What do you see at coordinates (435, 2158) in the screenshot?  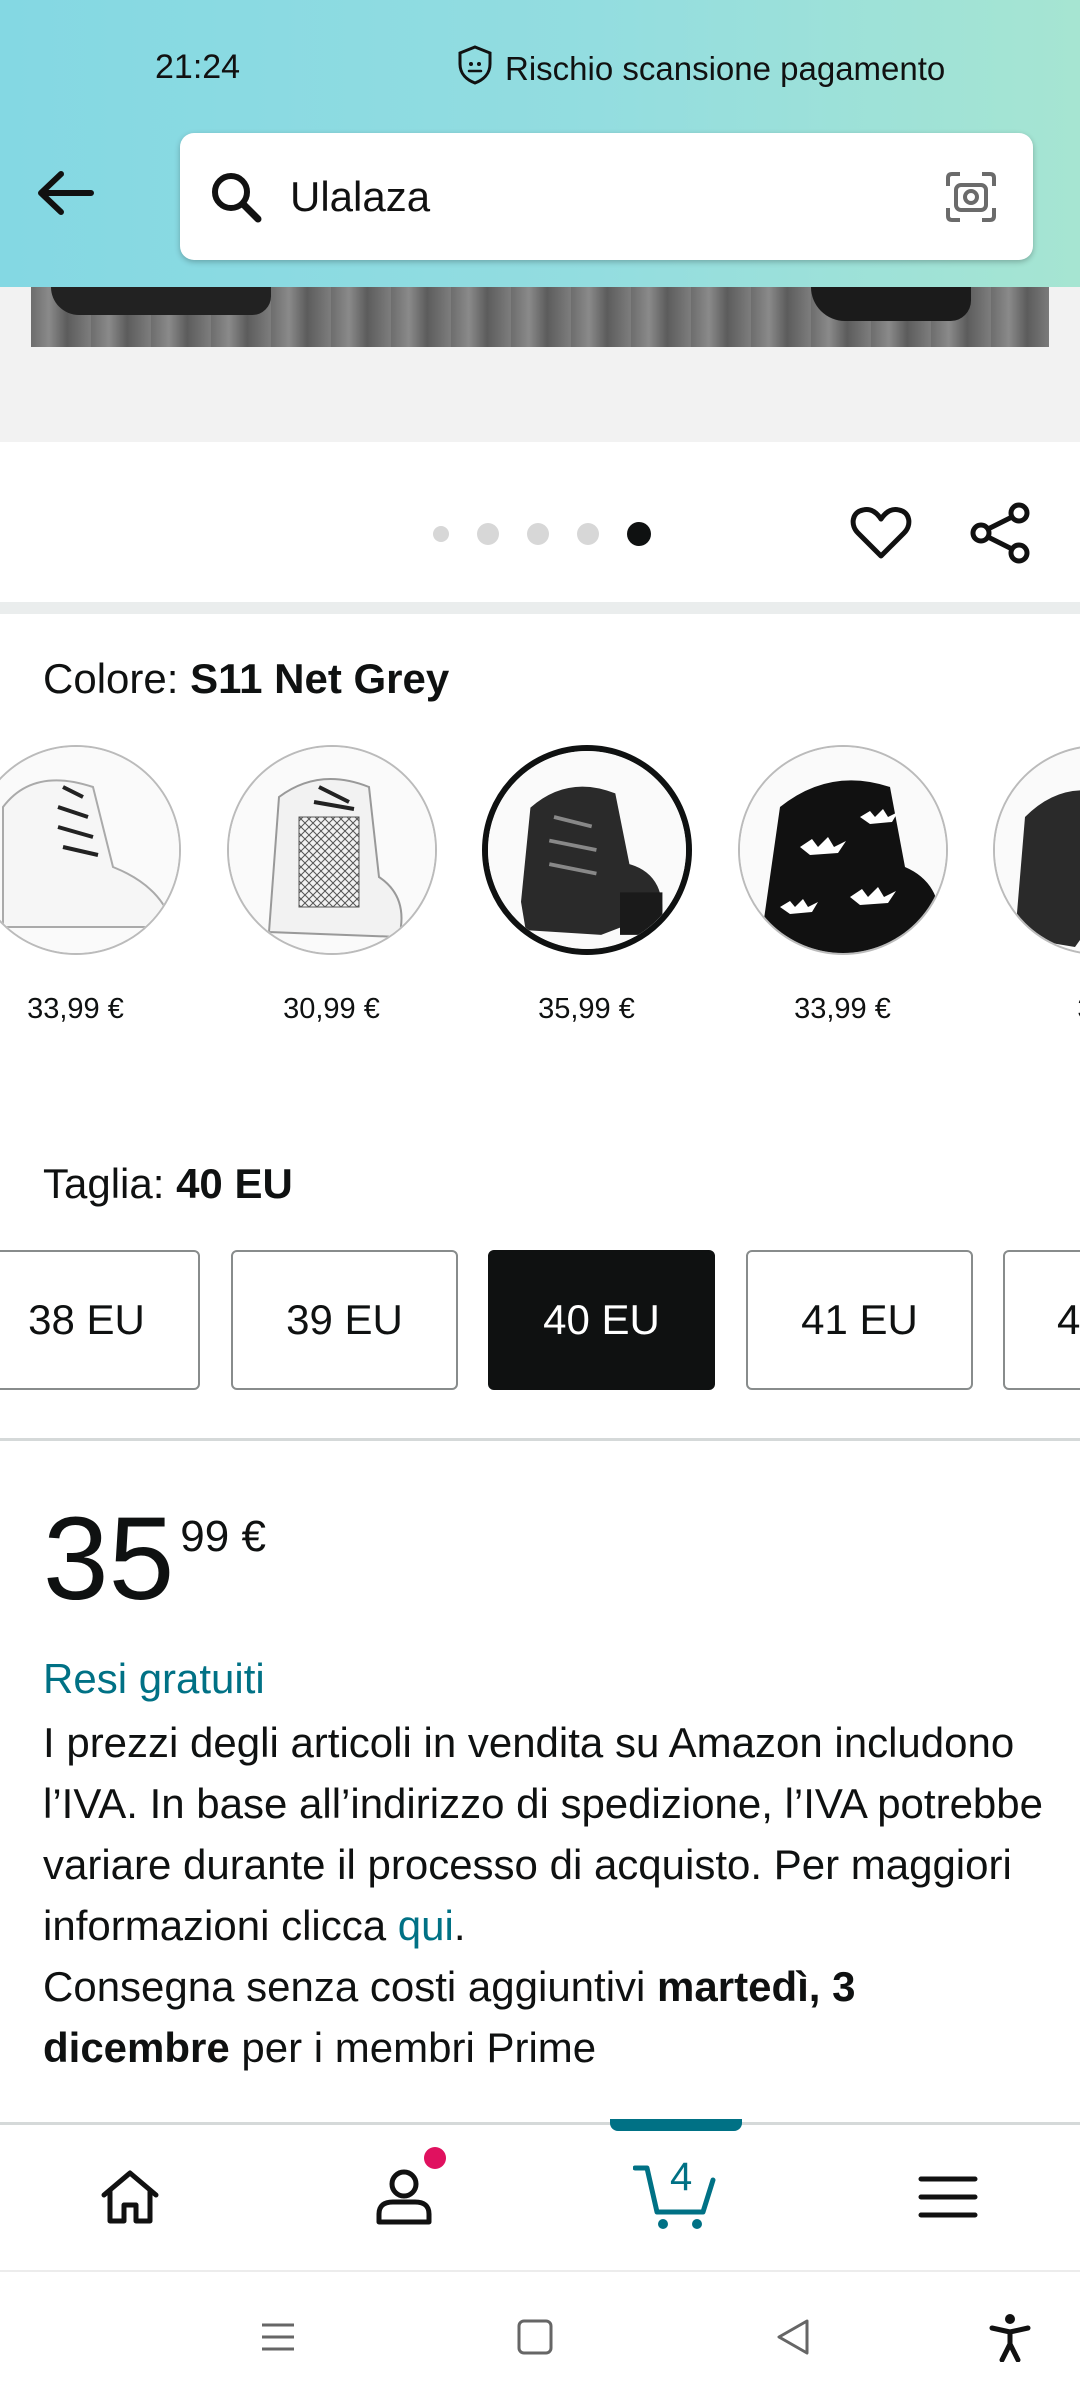 I see `notification-badge` at bounding box center [435, 2158].